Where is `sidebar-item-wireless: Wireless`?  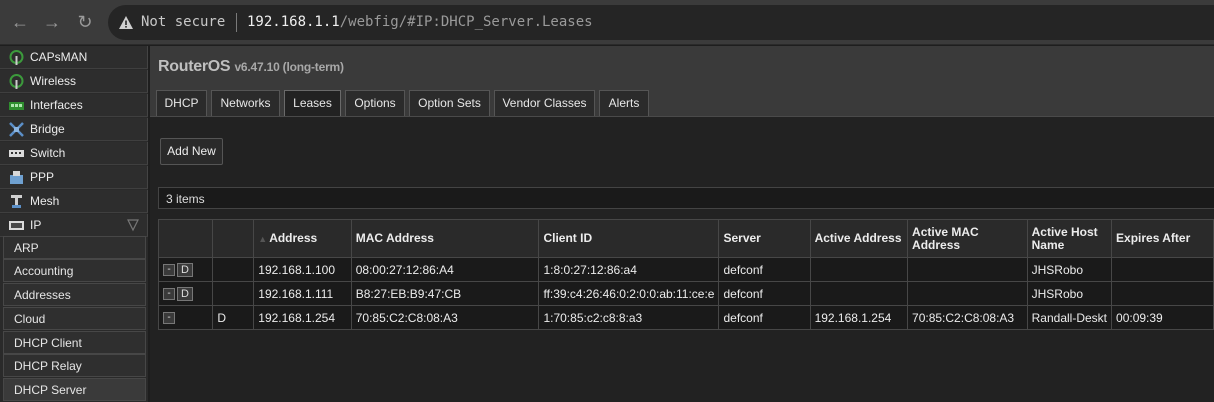
sidebar-item-wireless: Wireless is located at coordinates (74, 81).